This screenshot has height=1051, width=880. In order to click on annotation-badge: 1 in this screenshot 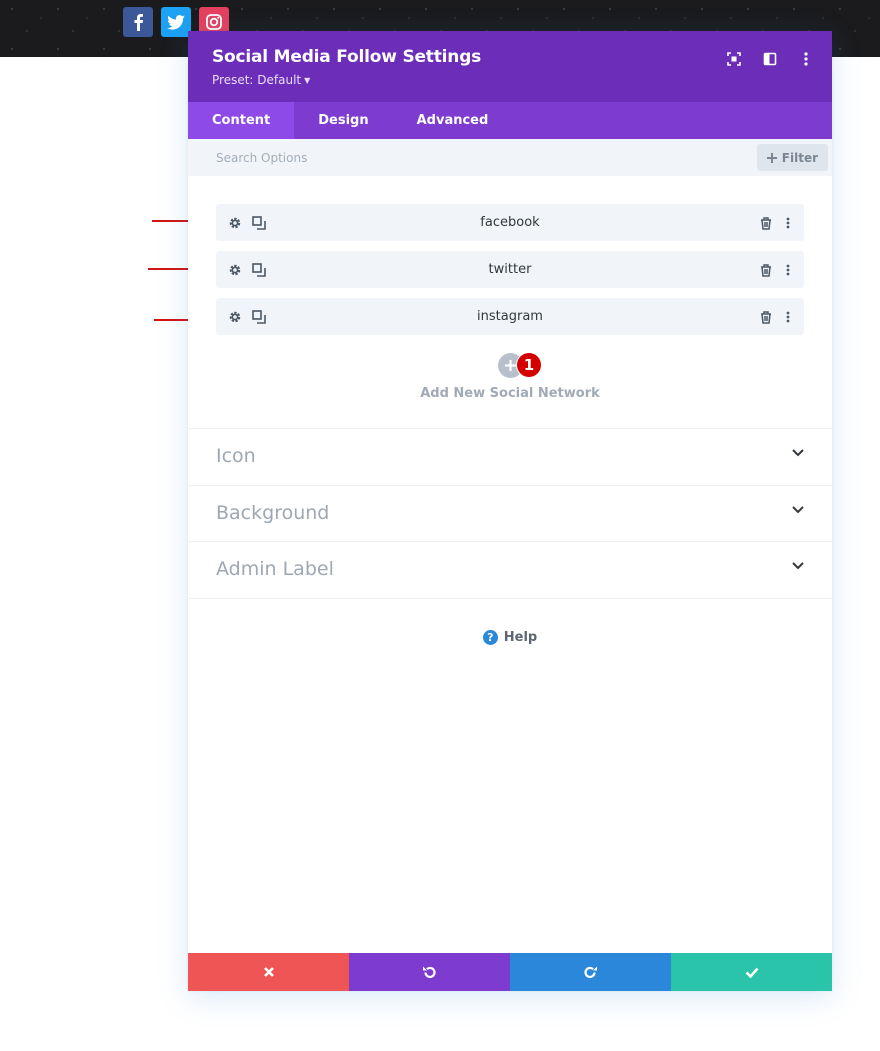, I will do `click(529, 365)`.